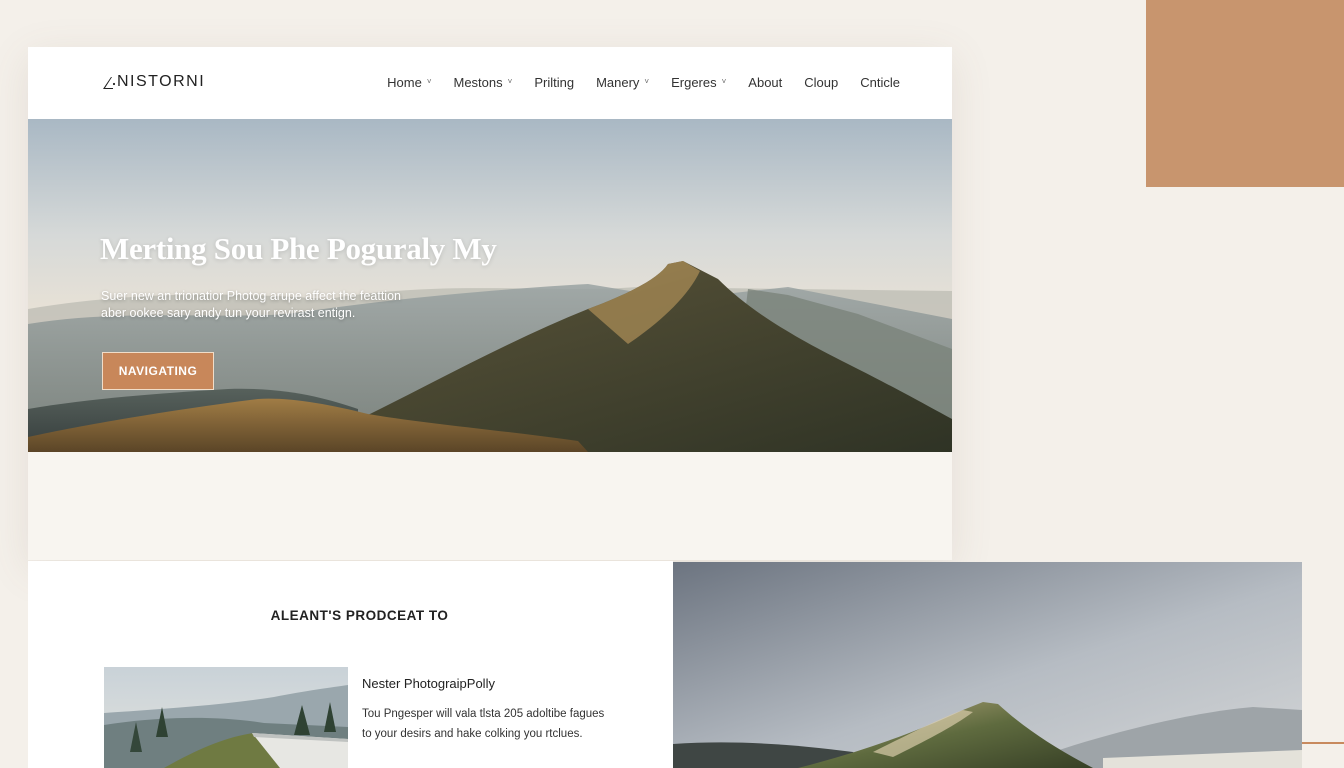 The width and height of the screenshot is (1344, 768). I want to click on nav-item-cnticle: Cnticle, so click(880, 82).